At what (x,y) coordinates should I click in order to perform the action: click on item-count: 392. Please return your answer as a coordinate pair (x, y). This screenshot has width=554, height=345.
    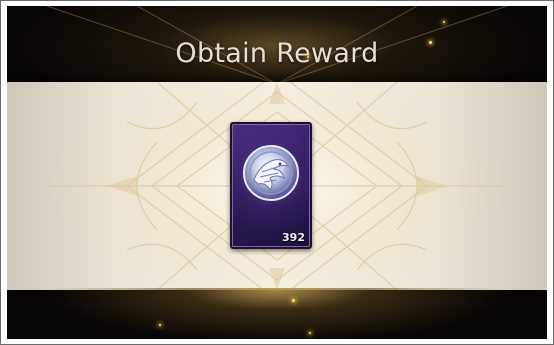
    Looking at the image, I should click on (293, 237).